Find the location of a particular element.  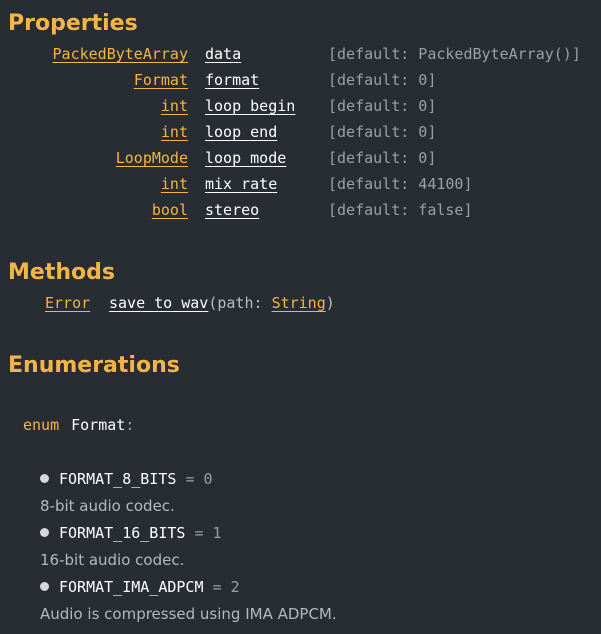

enum-constant-value: = 2 is located at coordinates (226, 587).